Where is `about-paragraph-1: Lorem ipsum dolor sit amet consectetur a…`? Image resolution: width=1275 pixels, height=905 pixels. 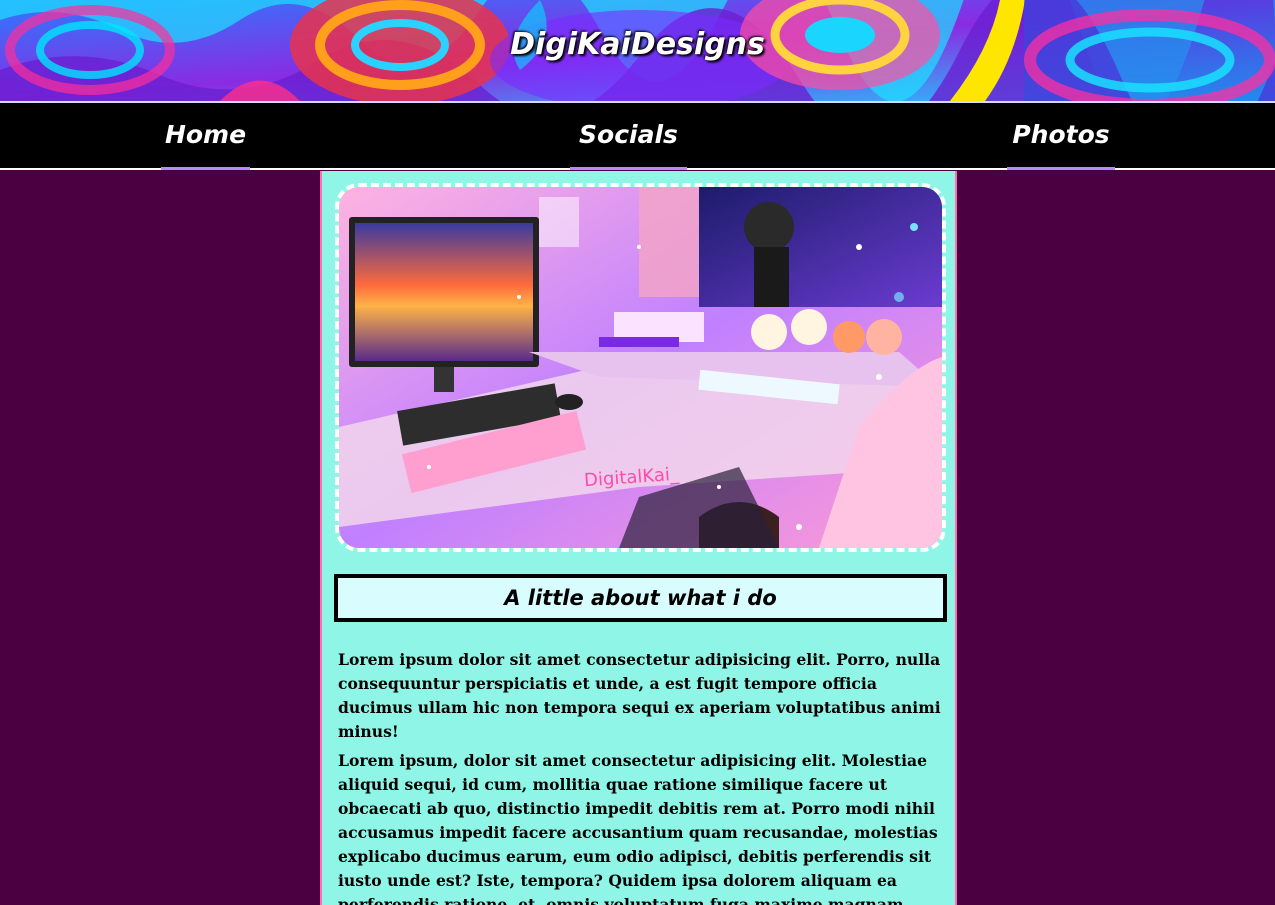
about-paragraph-1: Lorem ipsum dolor sit amet consectetur a… is located at coordinates (639, 695).